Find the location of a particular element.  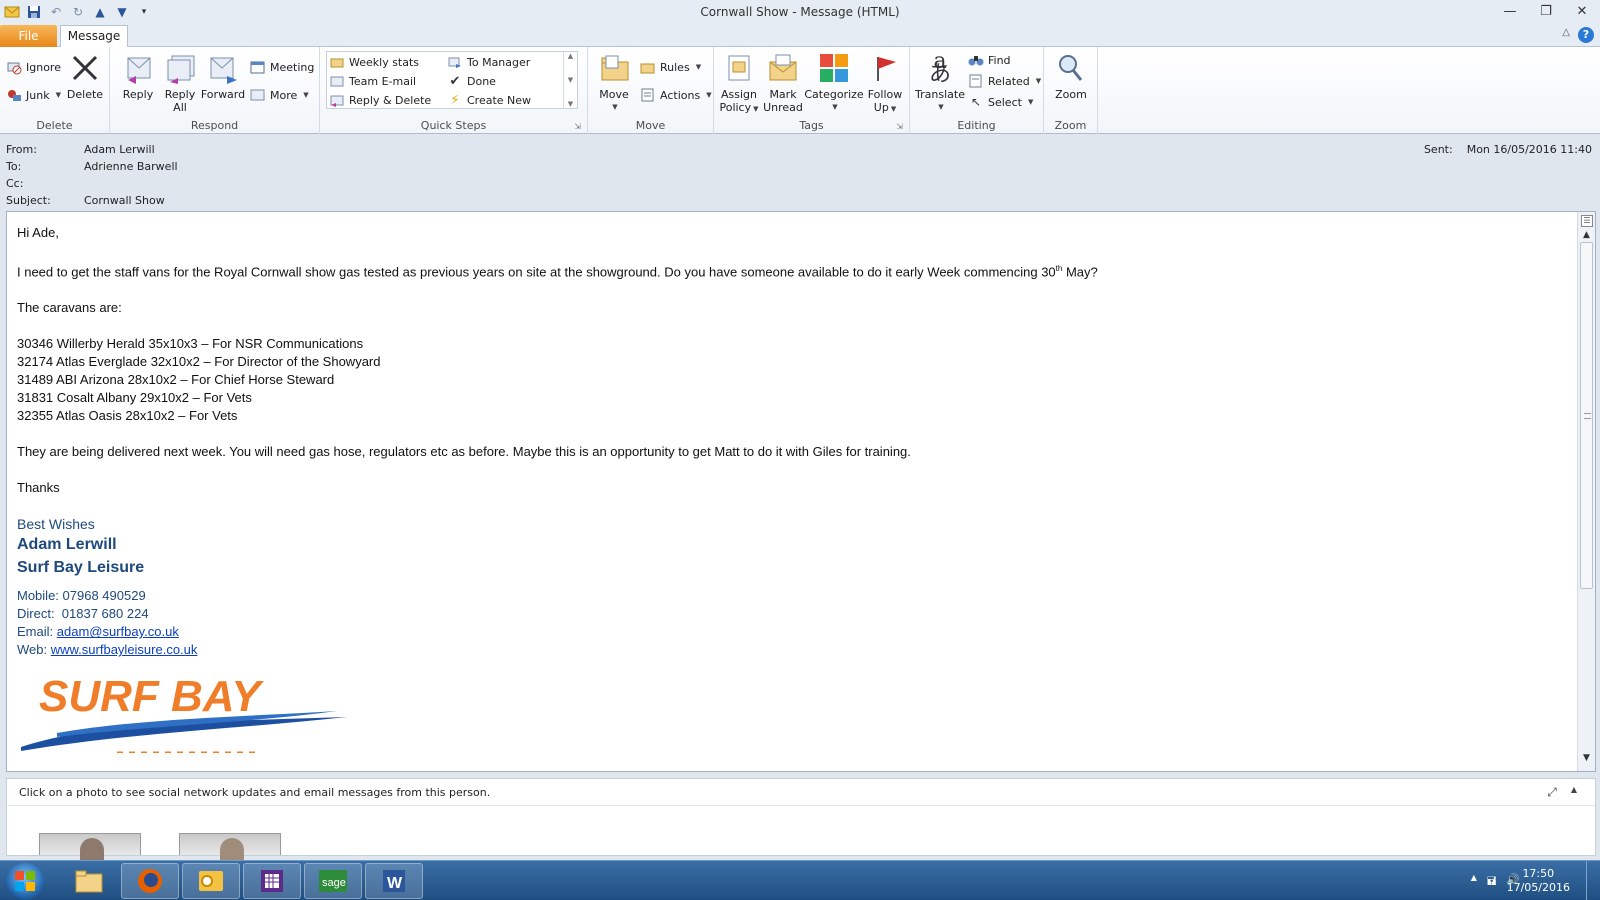

surf-bay-logo: SURF BAY is located at coordinates (792, 712).